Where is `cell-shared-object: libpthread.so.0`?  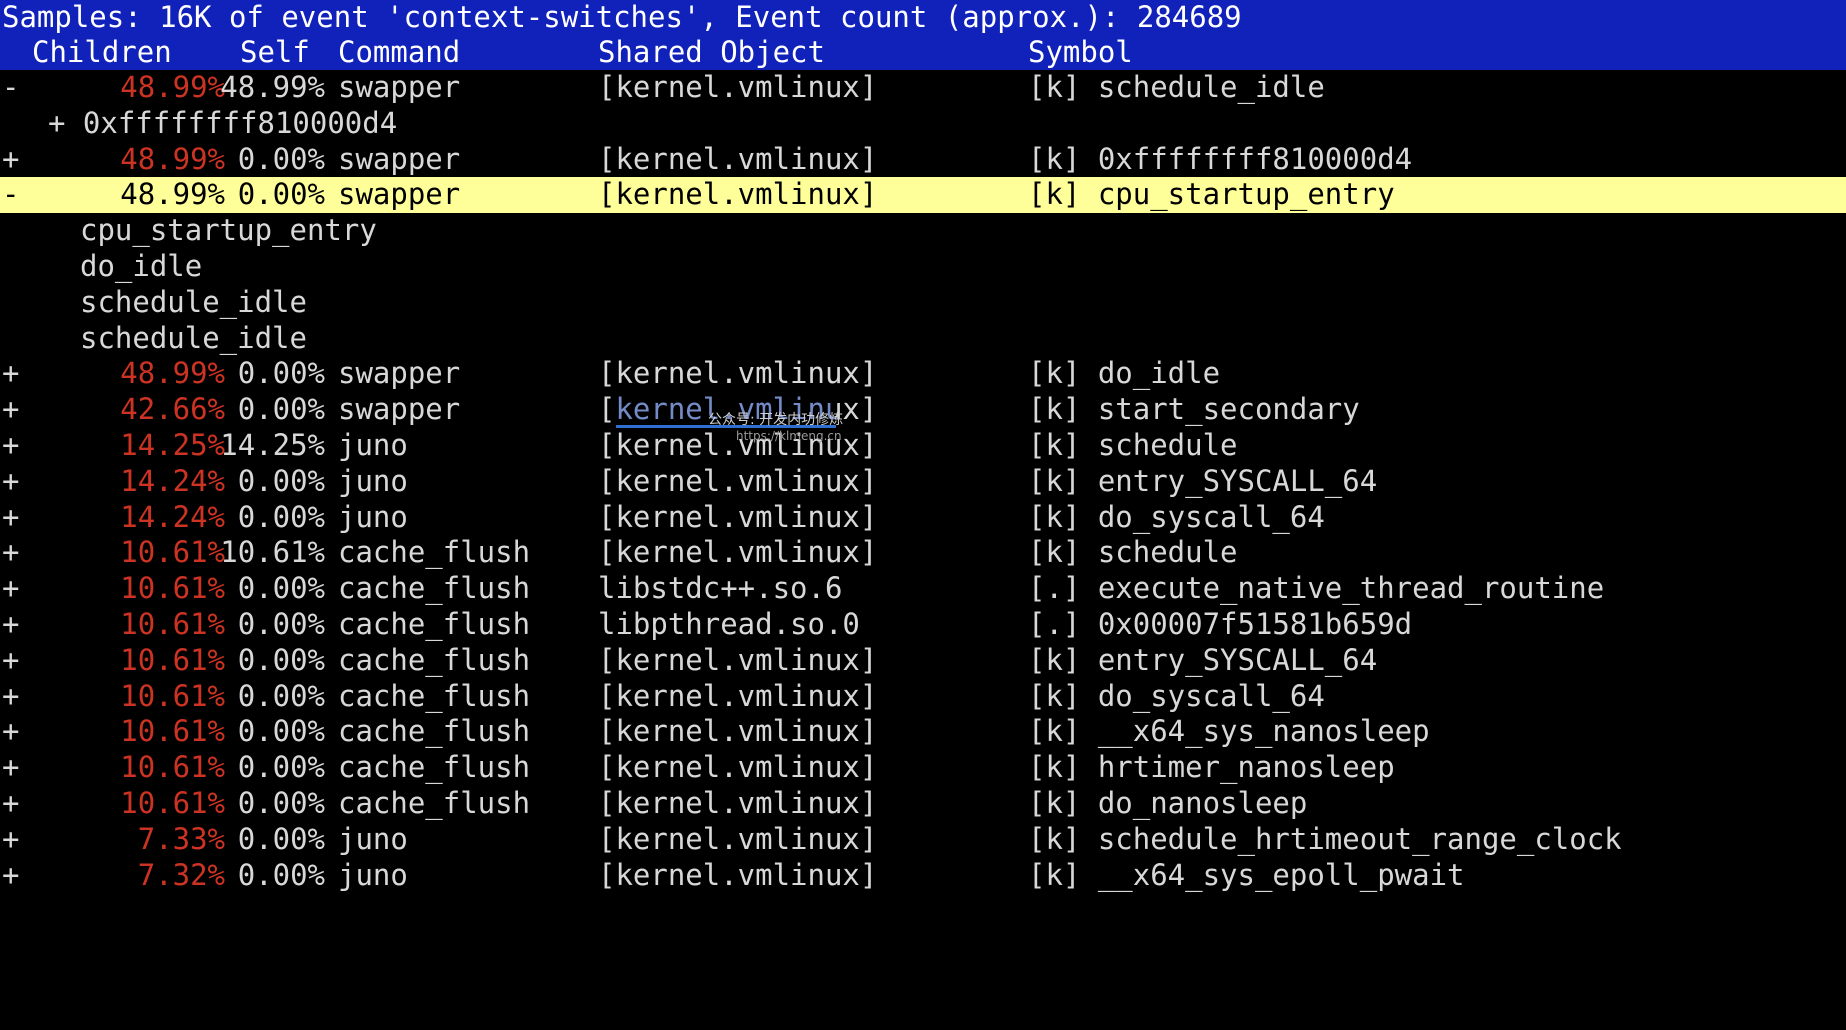
cell-shared-object: libpthread.so.0 is located at coordinates (729, 623).